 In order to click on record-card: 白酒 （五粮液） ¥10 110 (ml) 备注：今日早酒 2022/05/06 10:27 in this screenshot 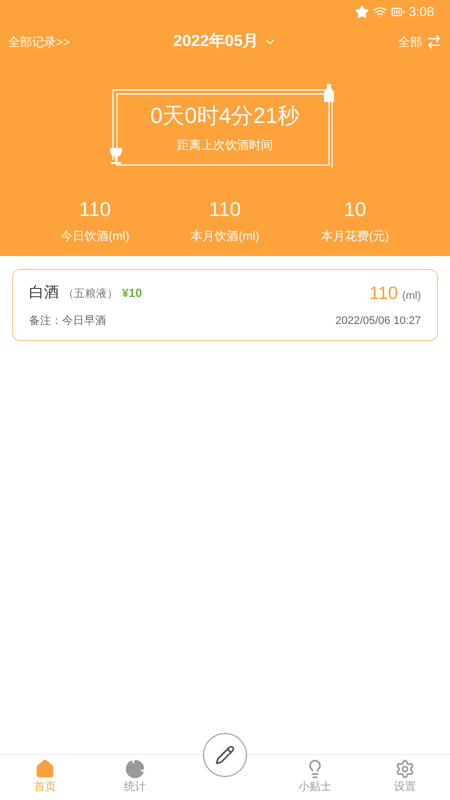, I will do `click(225, 304)`.